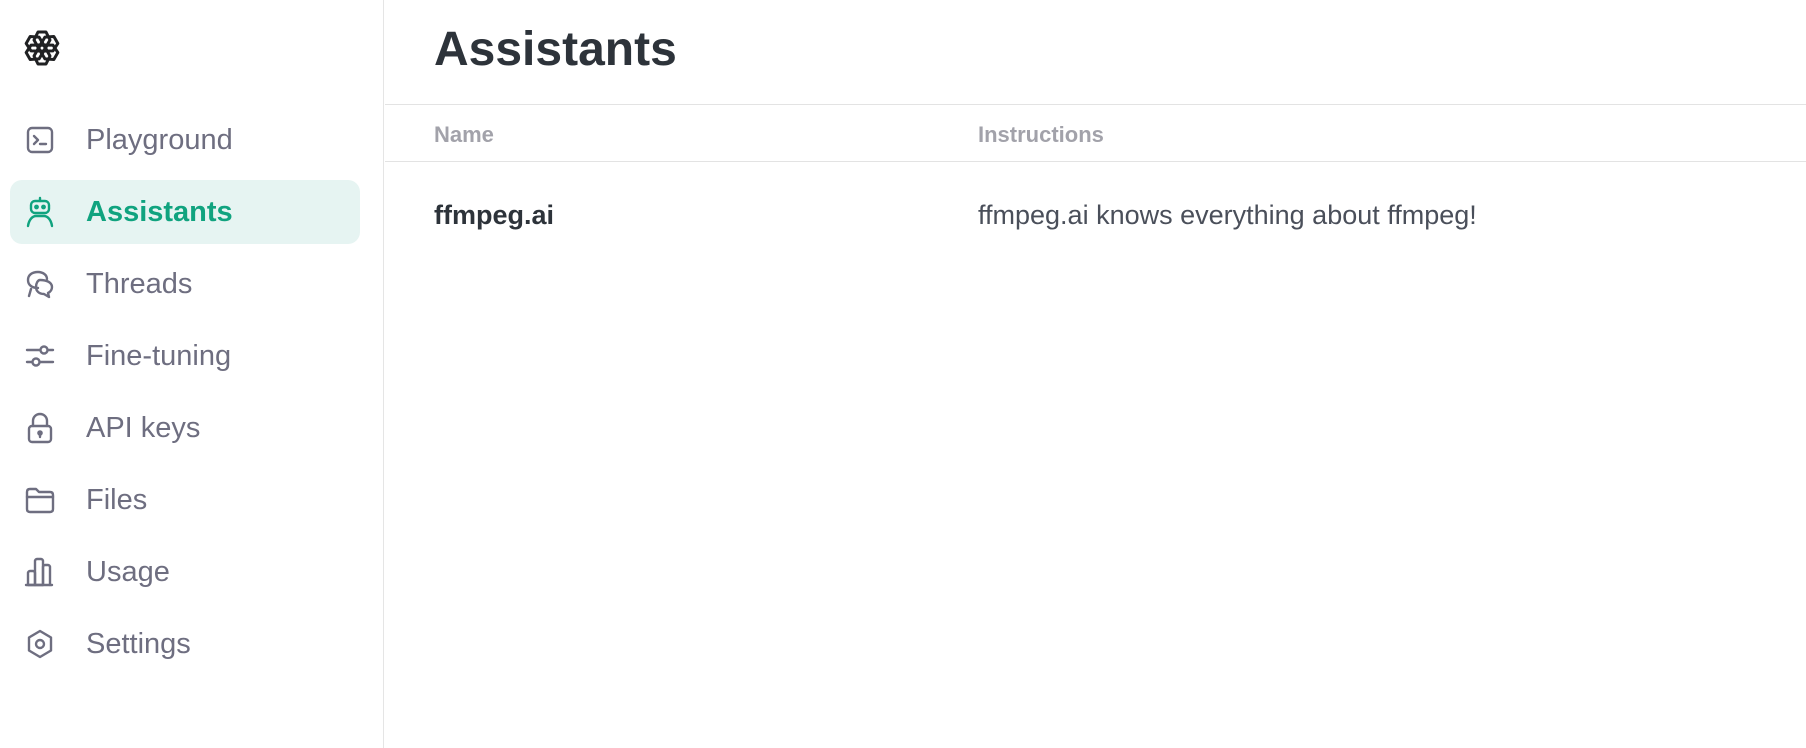 The height and width of the screenshot is (748, 1806). Describe the element at coordinates (1041, 134) in the screenshot. I see `column-header-instructions: Instructions` at that location.